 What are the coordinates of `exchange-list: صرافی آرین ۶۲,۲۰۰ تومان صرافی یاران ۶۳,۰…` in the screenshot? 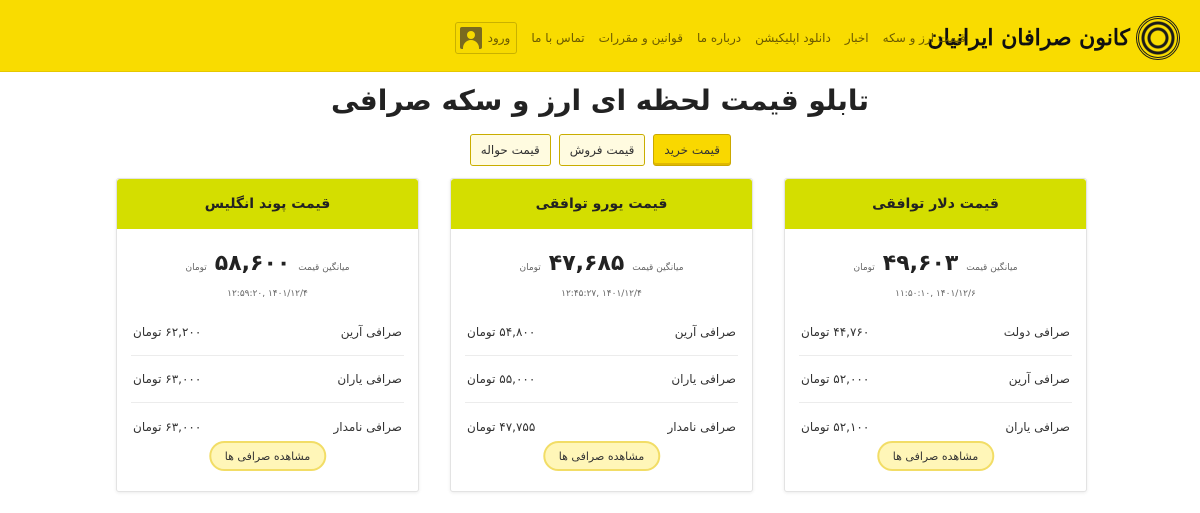 It's located at (267, 379).